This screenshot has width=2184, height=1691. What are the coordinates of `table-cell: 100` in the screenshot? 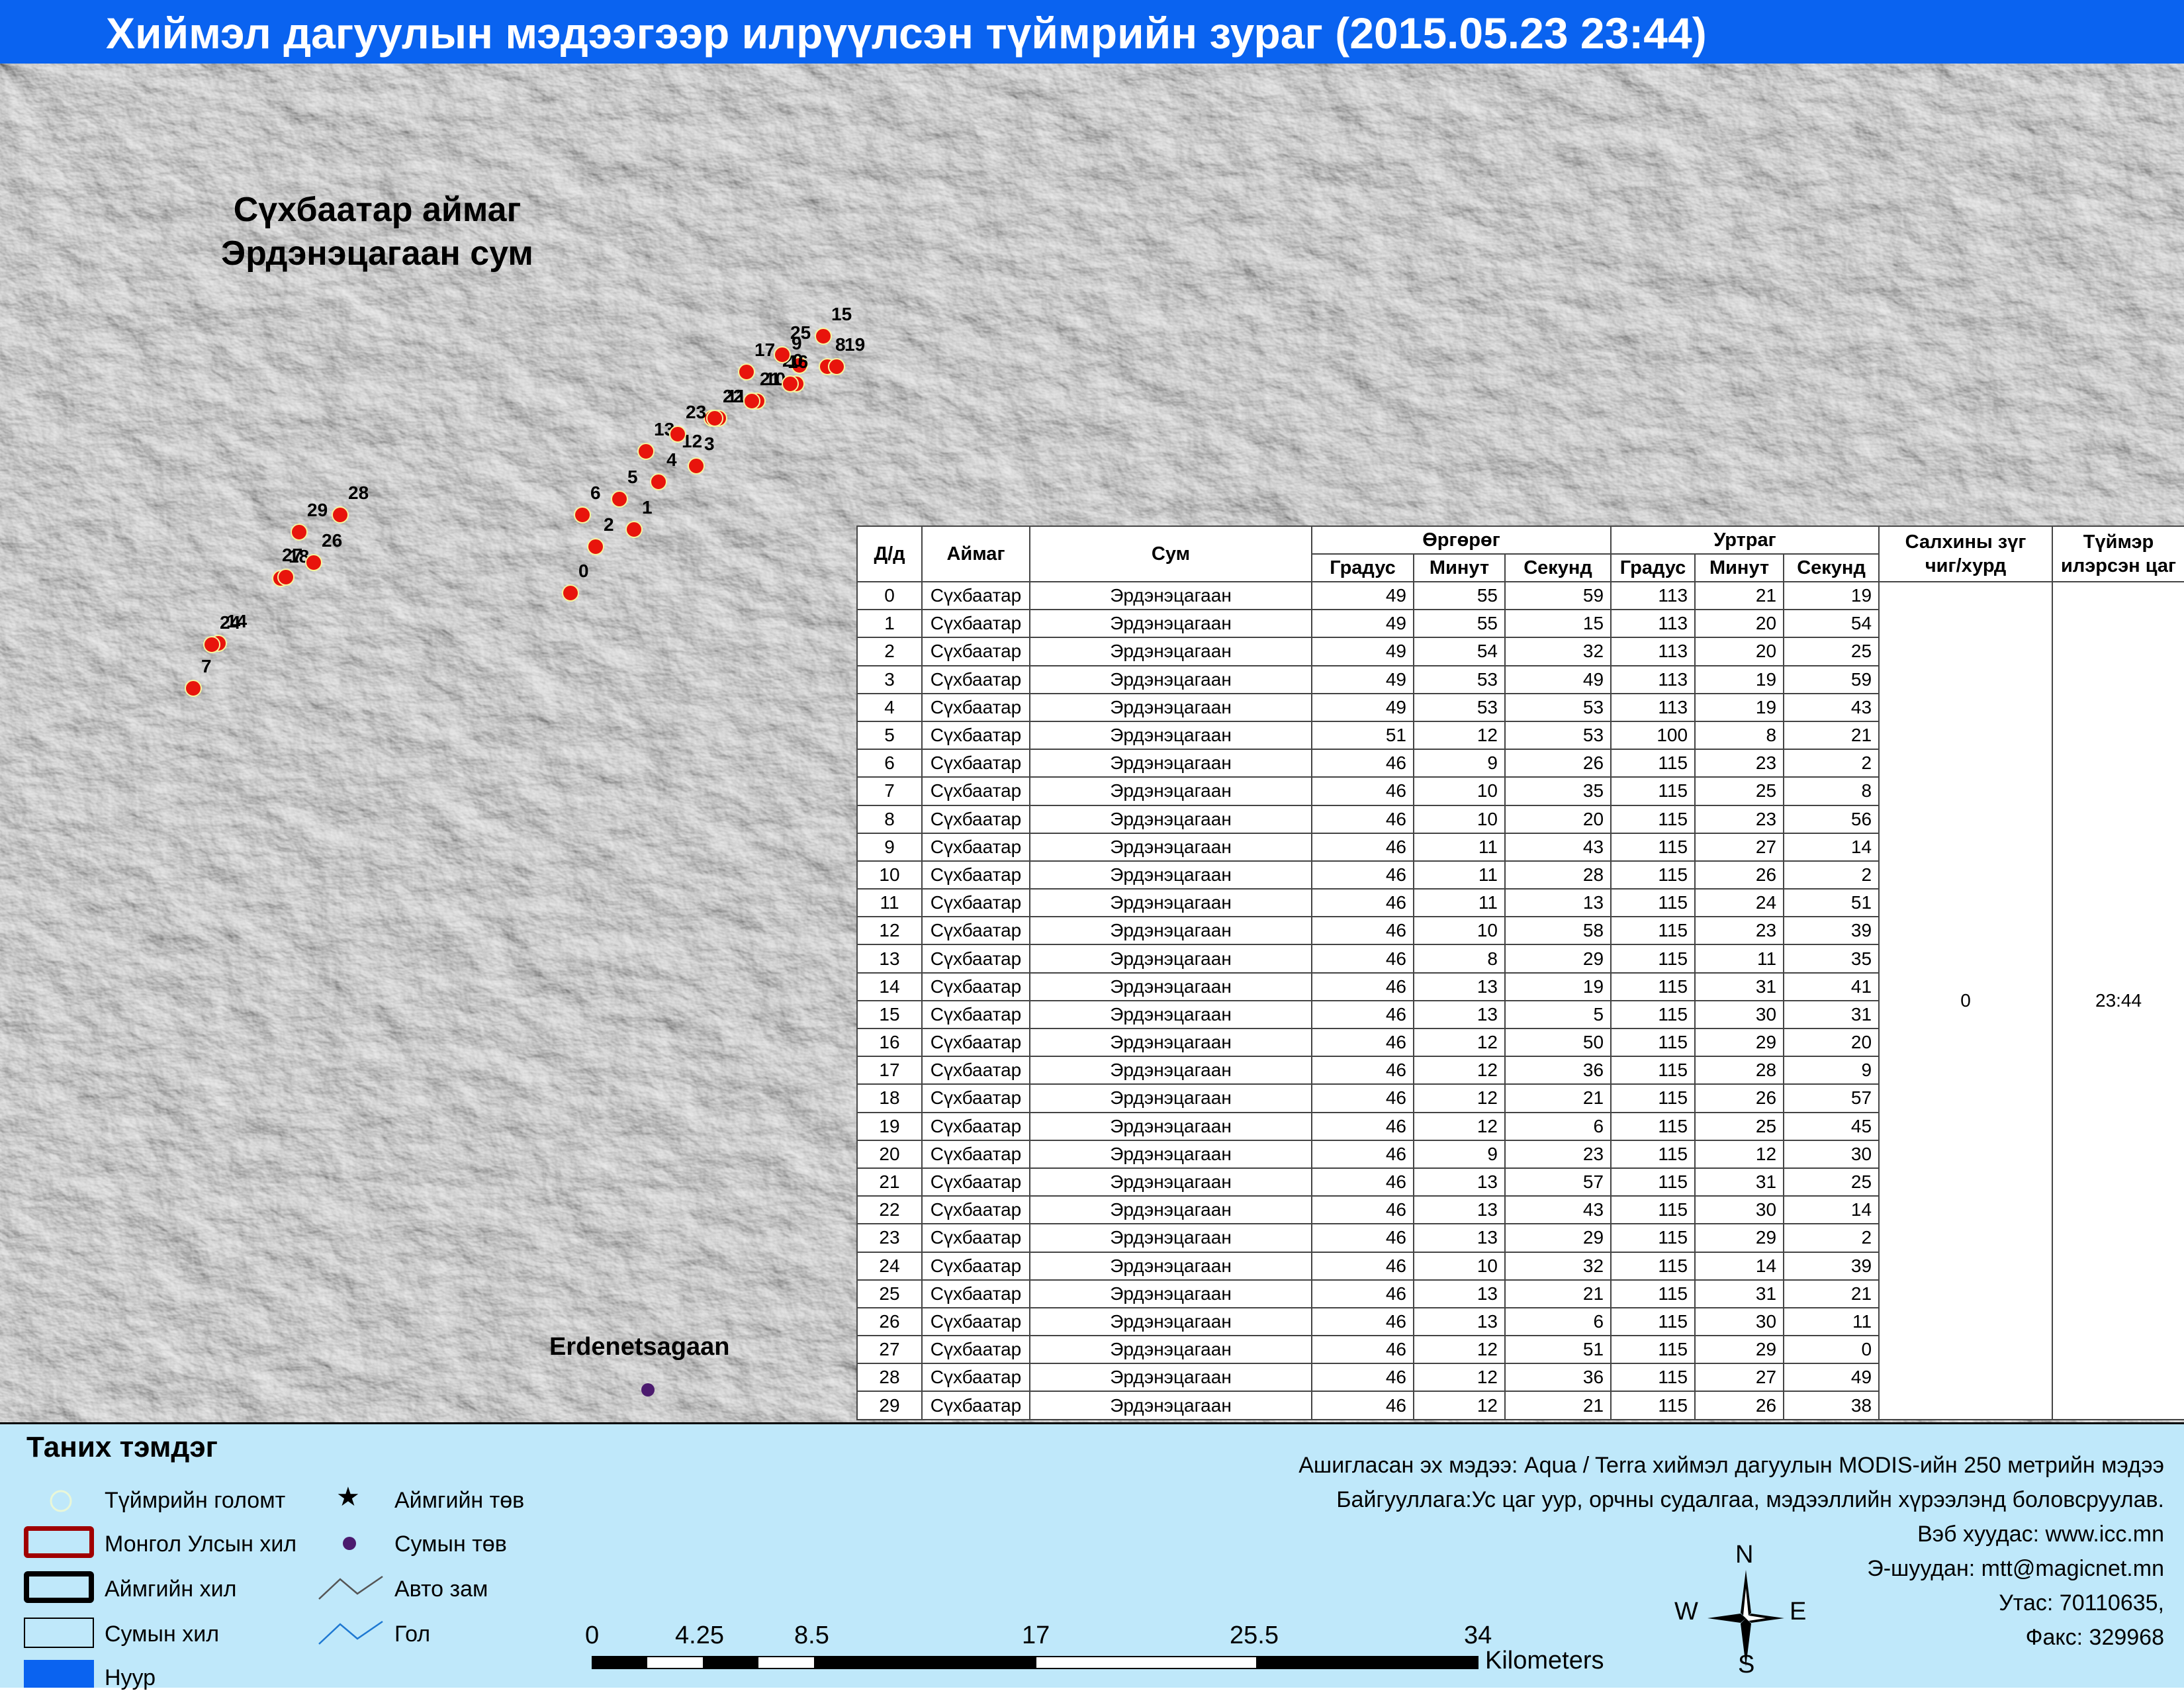 It's located at (1653, 735).